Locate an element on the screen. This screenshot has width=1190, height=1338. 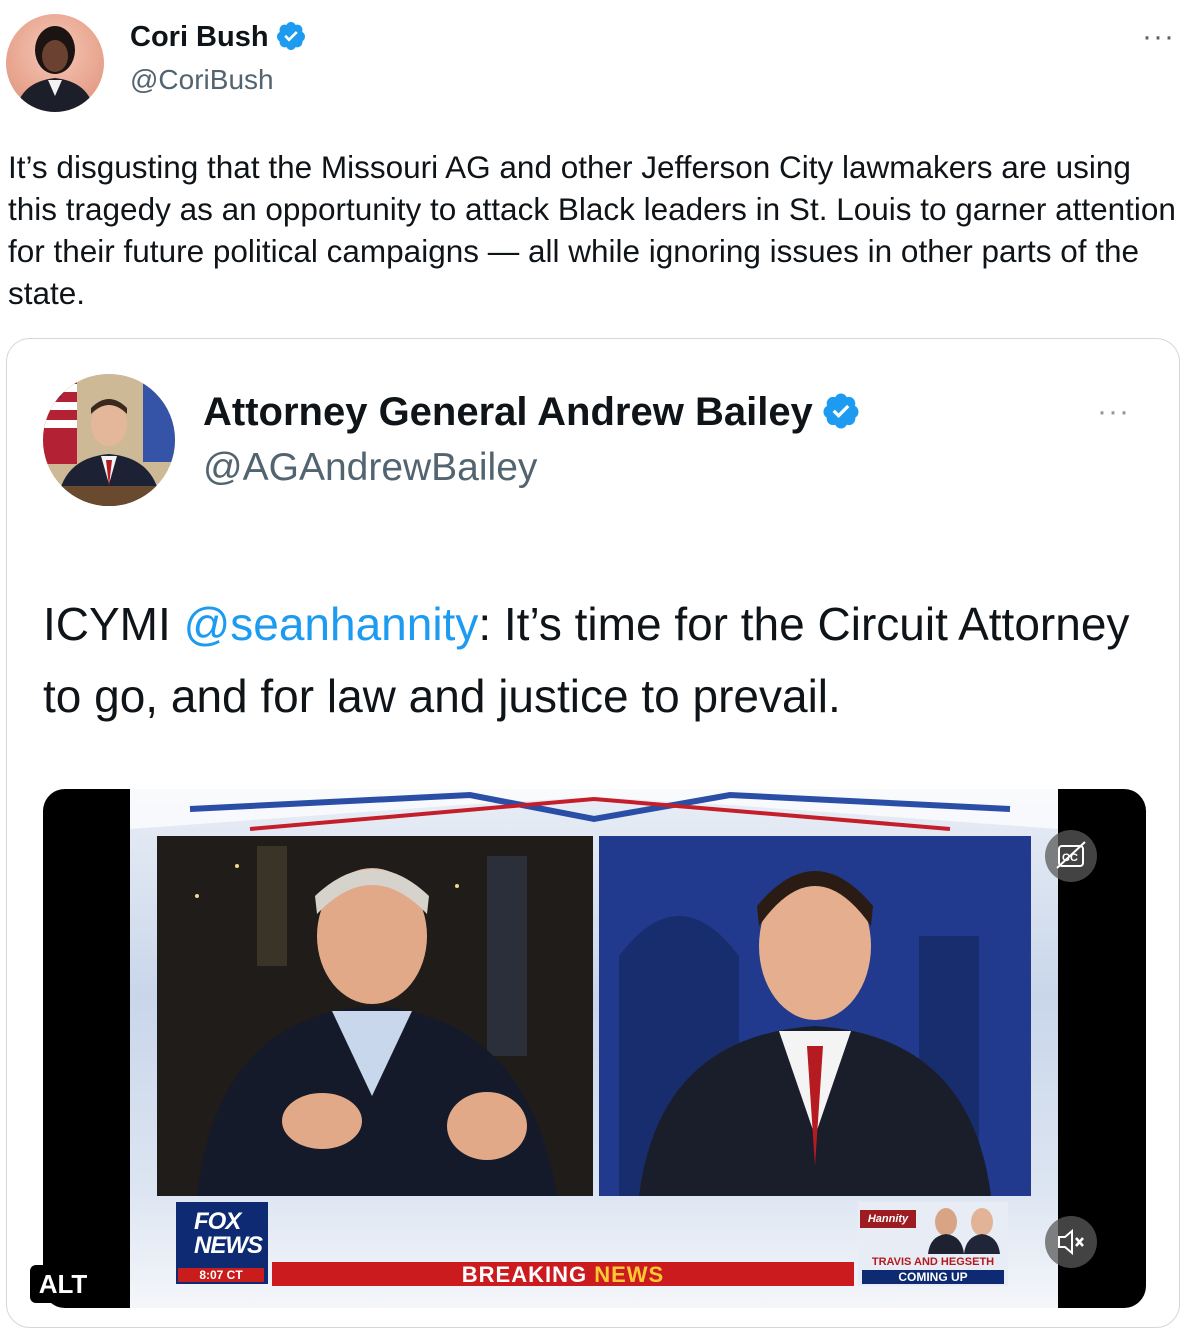
quoted-more-options-button: ··· is located at coordinates (1113, 412).